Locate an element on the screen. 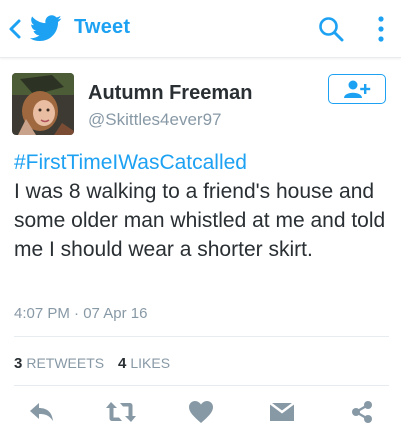 This screenshot has width=401, height=440. author-handle: @Skittles4ever97 is located at coordinates (155, 120).